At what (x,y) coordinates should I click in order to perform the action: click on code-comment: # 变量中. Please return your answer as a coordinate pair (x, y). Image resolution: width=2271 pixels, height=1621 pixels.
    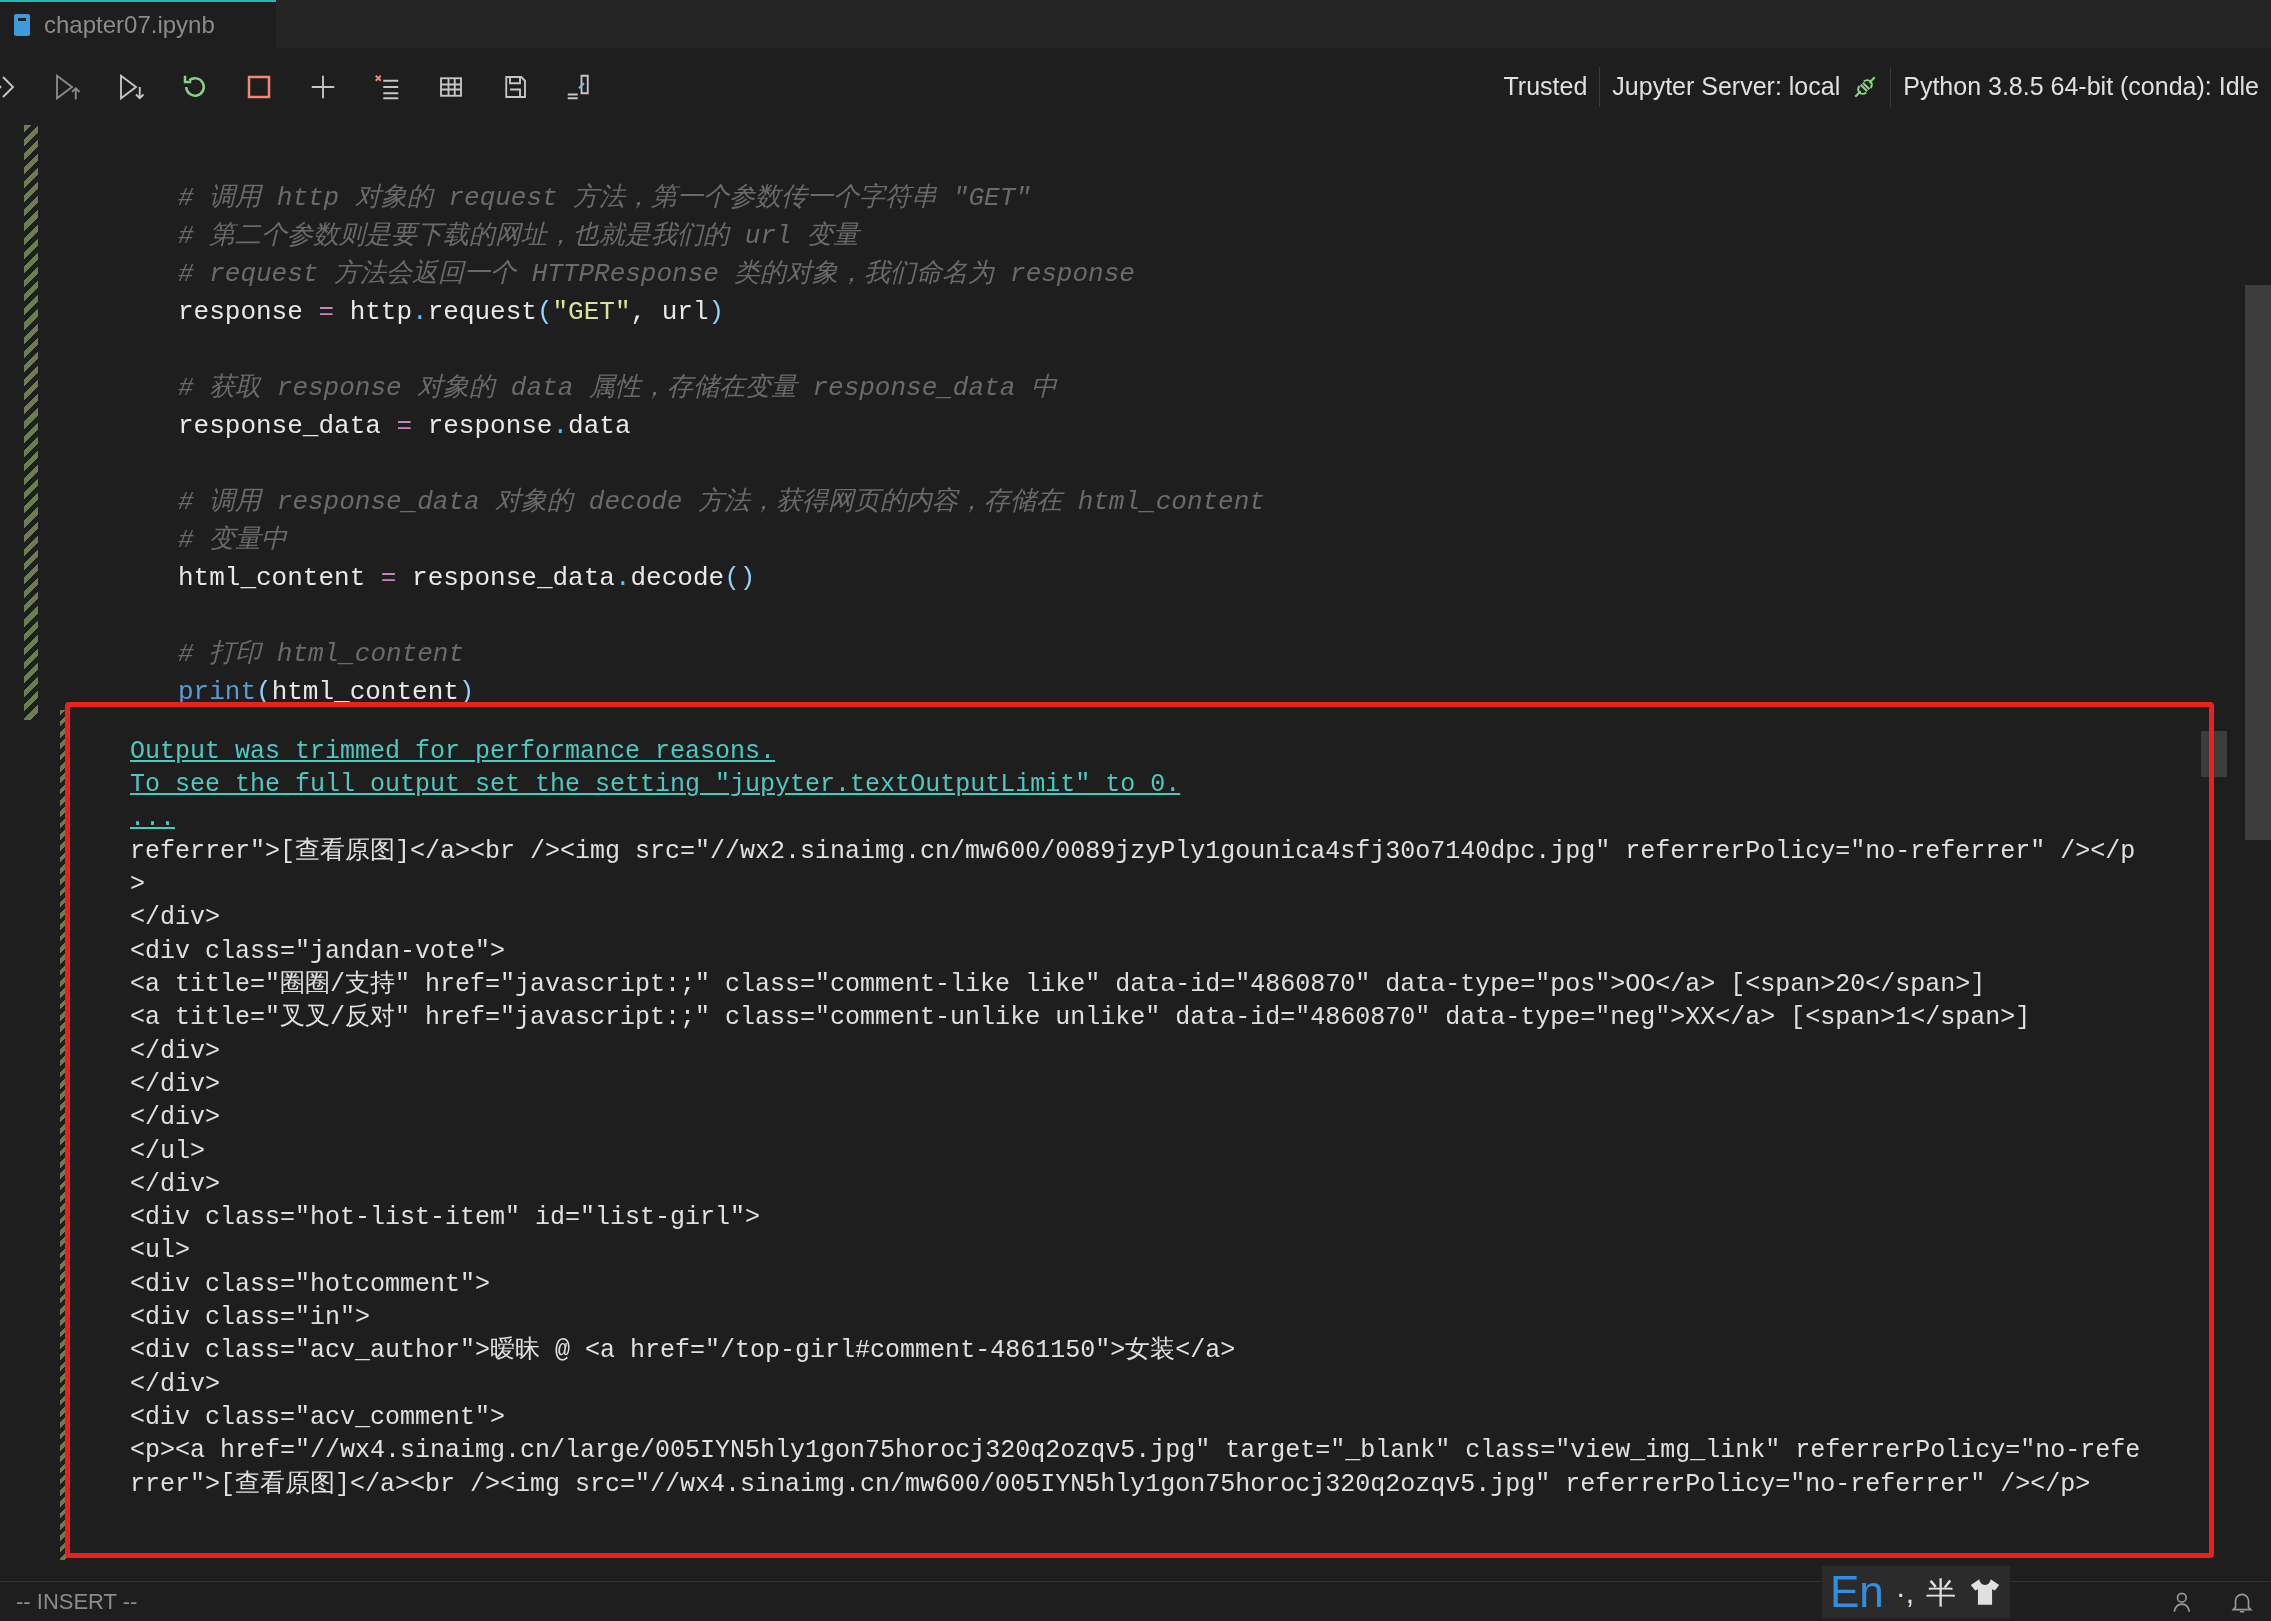
    Looking at the image, I should click on (233, 540).